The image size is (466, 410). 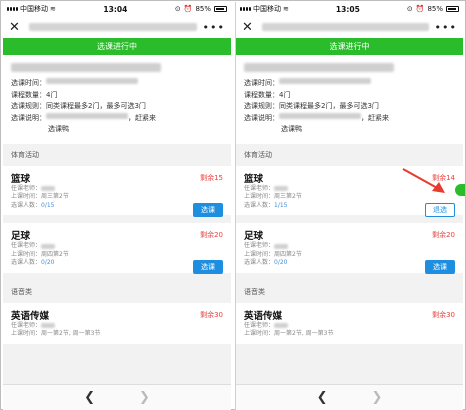 What do you see at coordinates (33, 205) in the screenshot?
I see `course-enrolled: 选课人数： 0/15` at bounding box center [33, 205].